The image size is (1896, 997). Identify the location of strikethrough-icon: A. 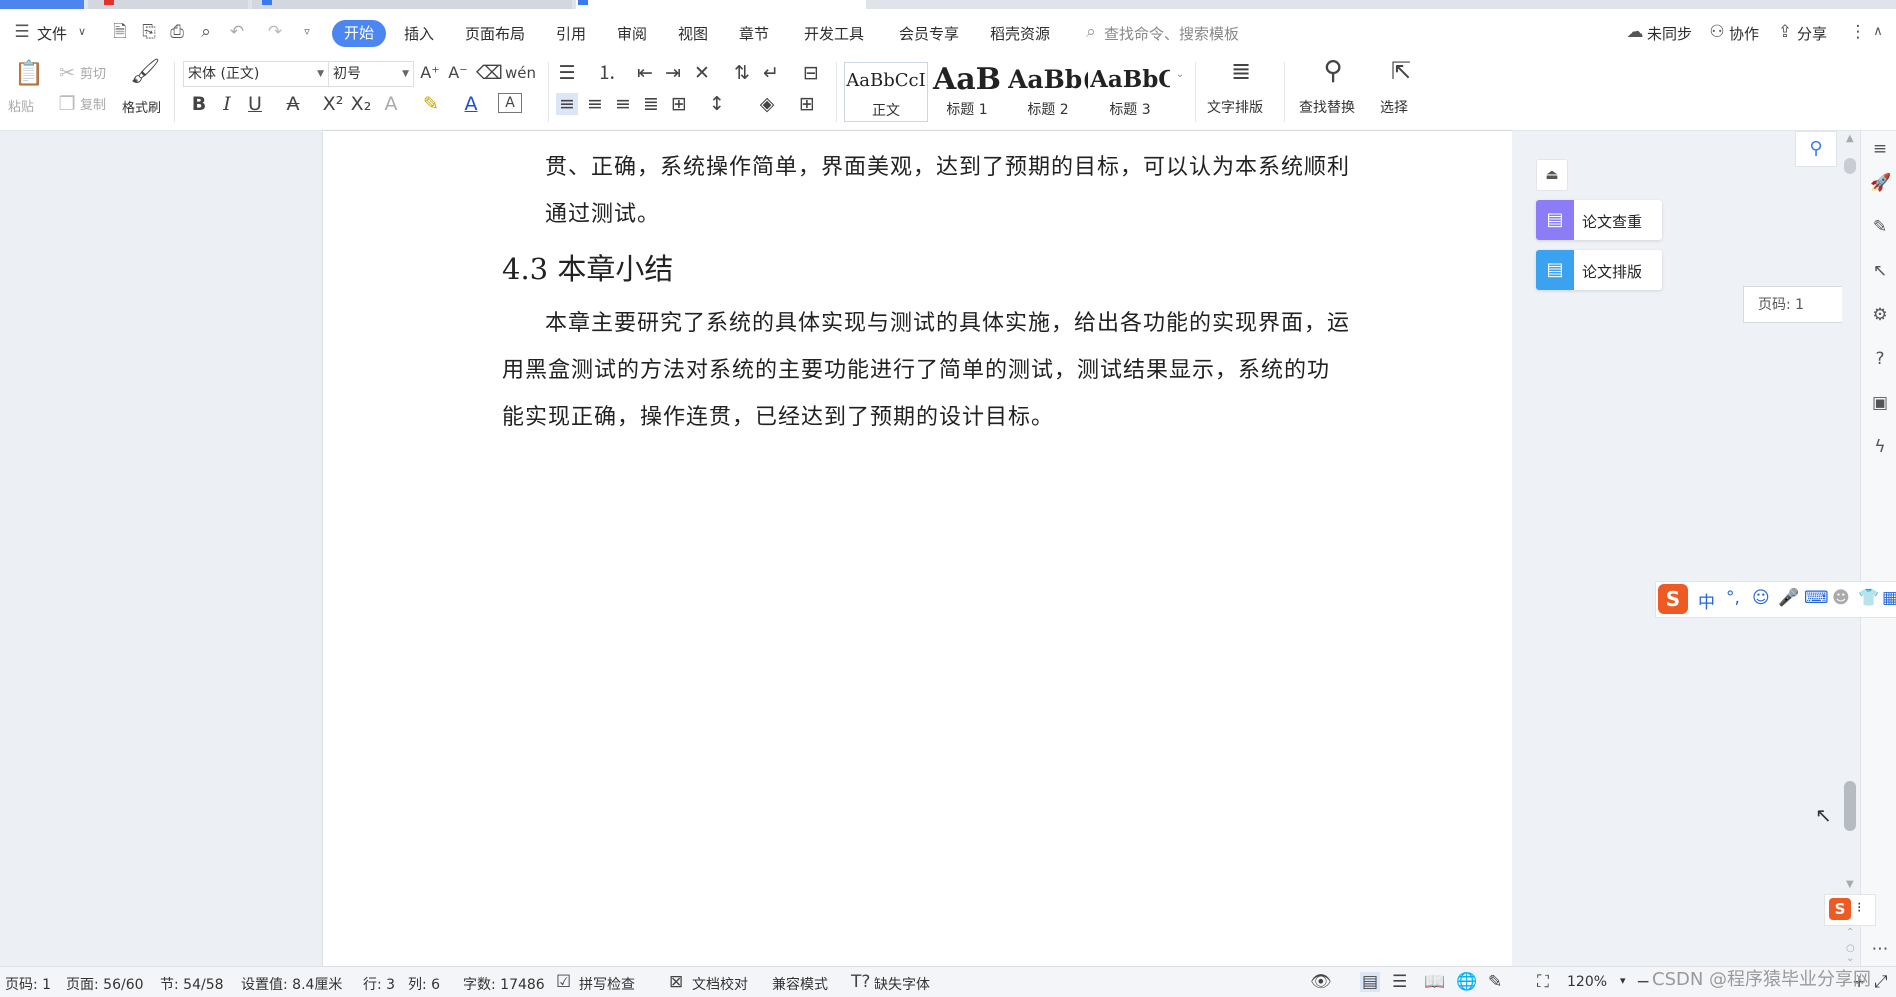
(293, 104).